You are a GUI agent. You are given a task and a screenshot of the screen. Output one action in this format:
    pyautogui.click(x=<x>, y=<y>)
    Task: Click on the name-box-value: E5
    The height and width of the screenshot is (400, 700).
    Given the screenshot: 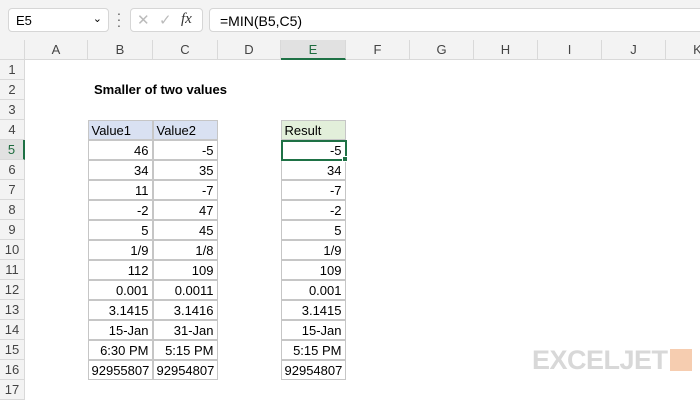 What is the action you would take?
    pyautogui.click(x=24, y=20)
    